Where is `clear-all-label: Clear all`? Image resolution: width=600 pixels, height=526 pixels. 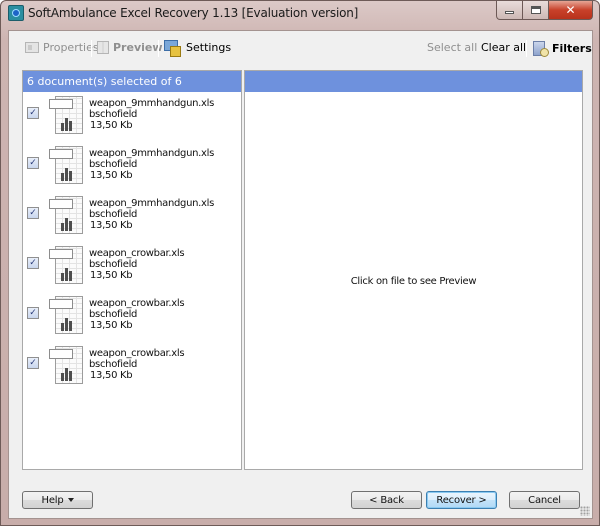
clear-all-label: Clear all is located at coordinates (504, 47).